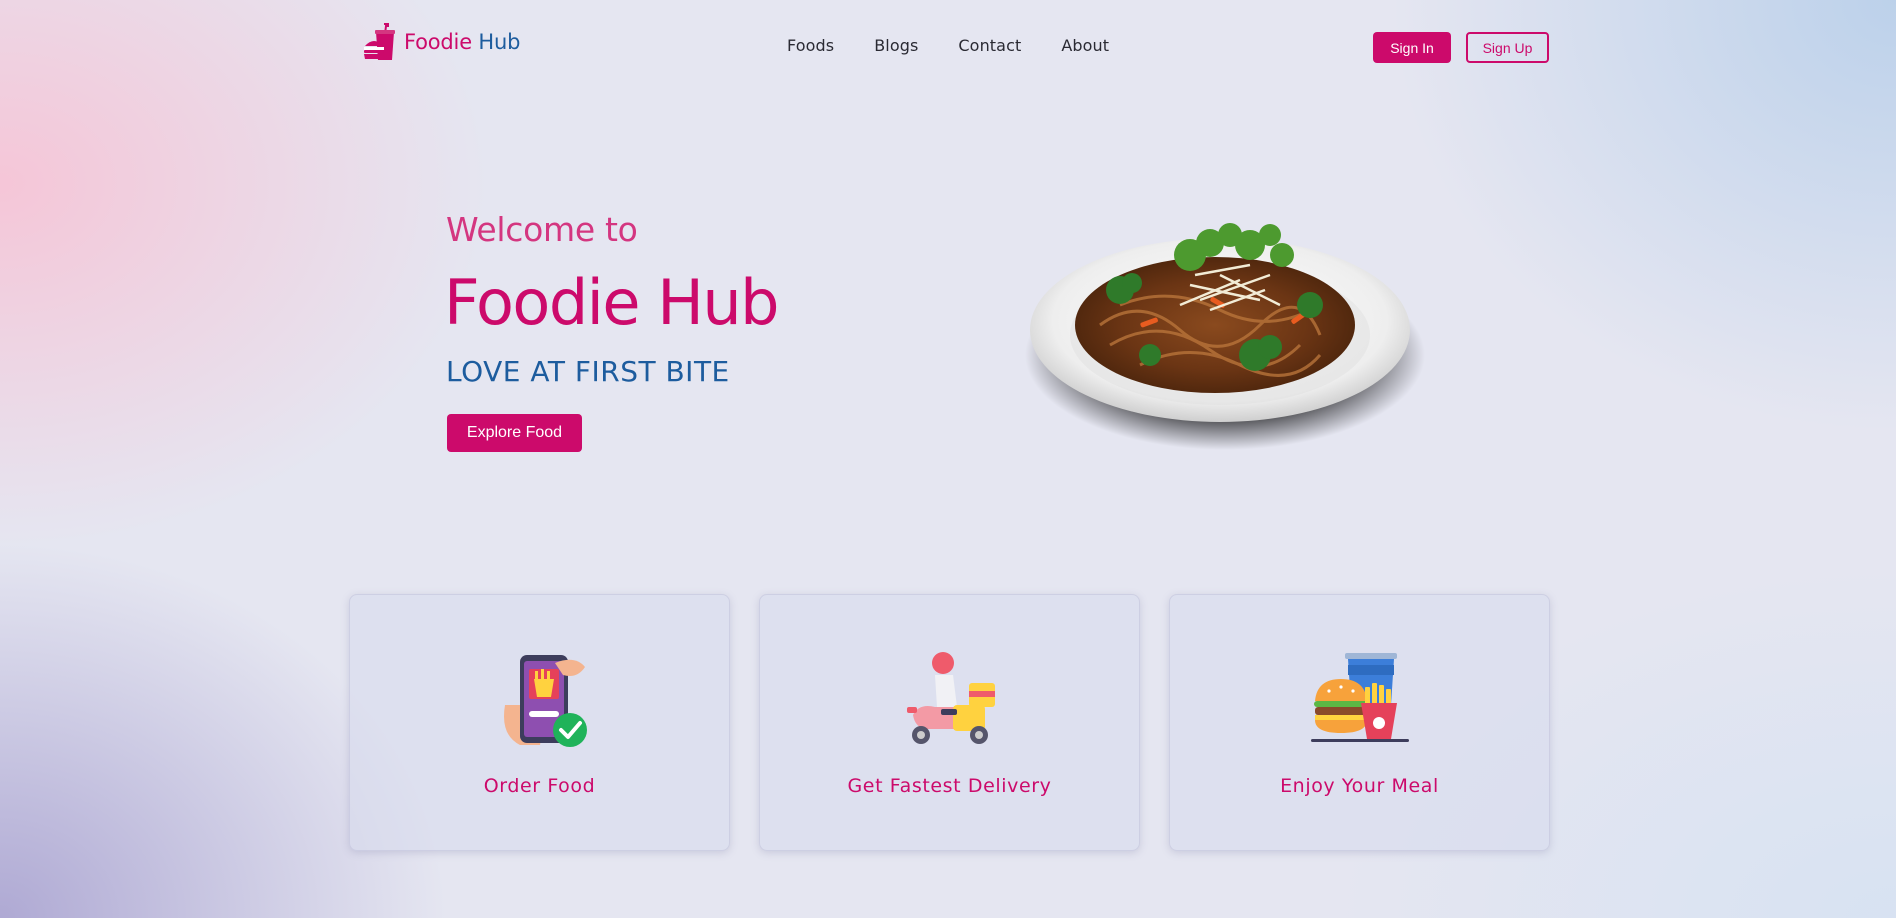 Image resolution: width=1896 pixels, height=918 pixels. I want to click on food-bag-icon, so click(379, 41).